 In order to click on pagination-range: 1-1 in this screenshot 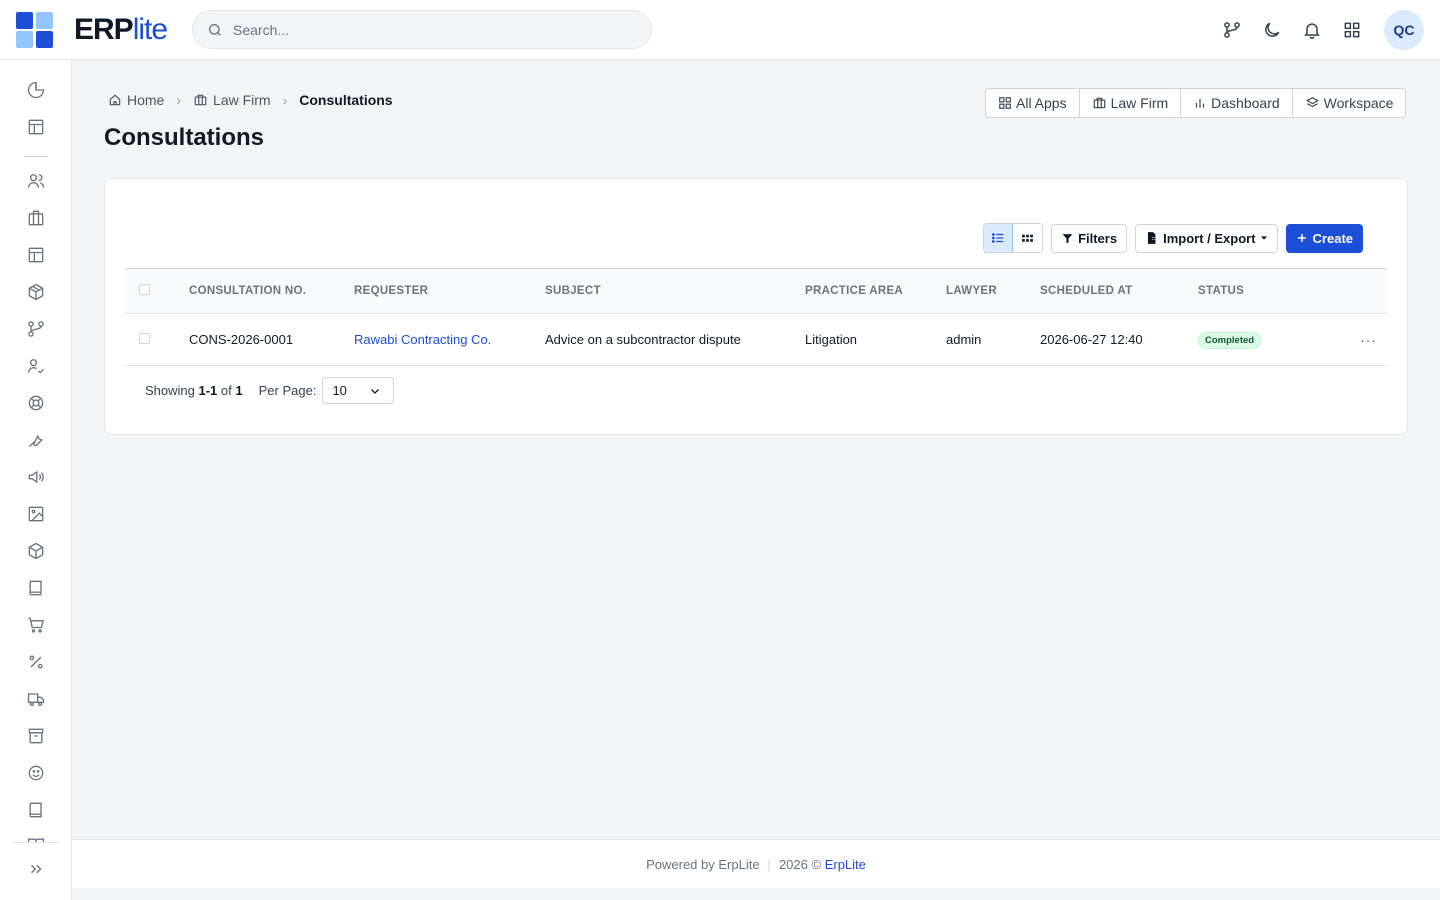, I will do `click(208, 390)`.